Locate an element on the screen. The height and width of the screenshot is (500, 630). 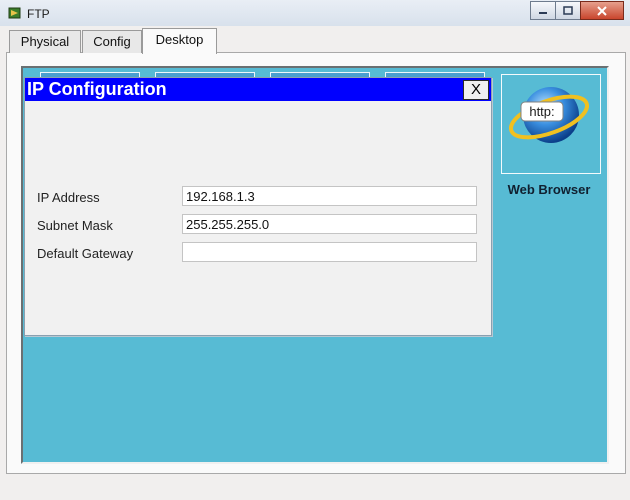
default-gateway-input is located at coordinates (329, 252).